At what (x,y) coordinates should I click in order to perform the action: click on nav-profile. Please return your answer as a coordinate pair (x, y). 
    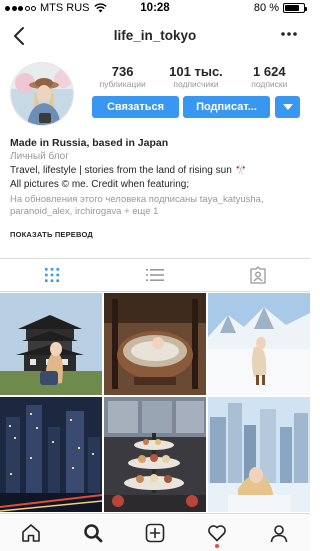
    Looking at the image, I should click on (279, 532).